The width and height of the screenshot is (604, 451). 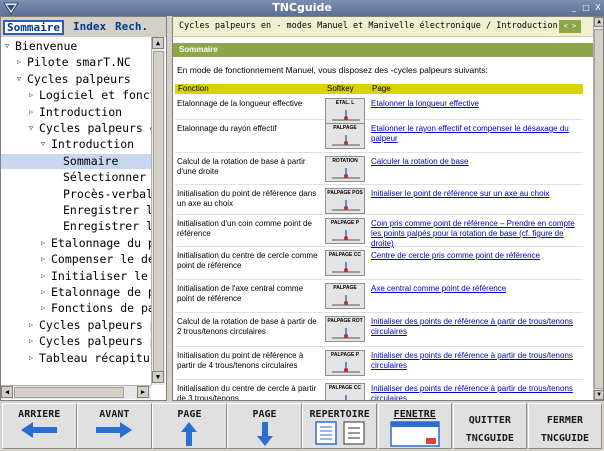 What do you see at coordinates (189, 436) in the screenshot?
I see `arrow-up-icon` at bounding box center [189, 436].